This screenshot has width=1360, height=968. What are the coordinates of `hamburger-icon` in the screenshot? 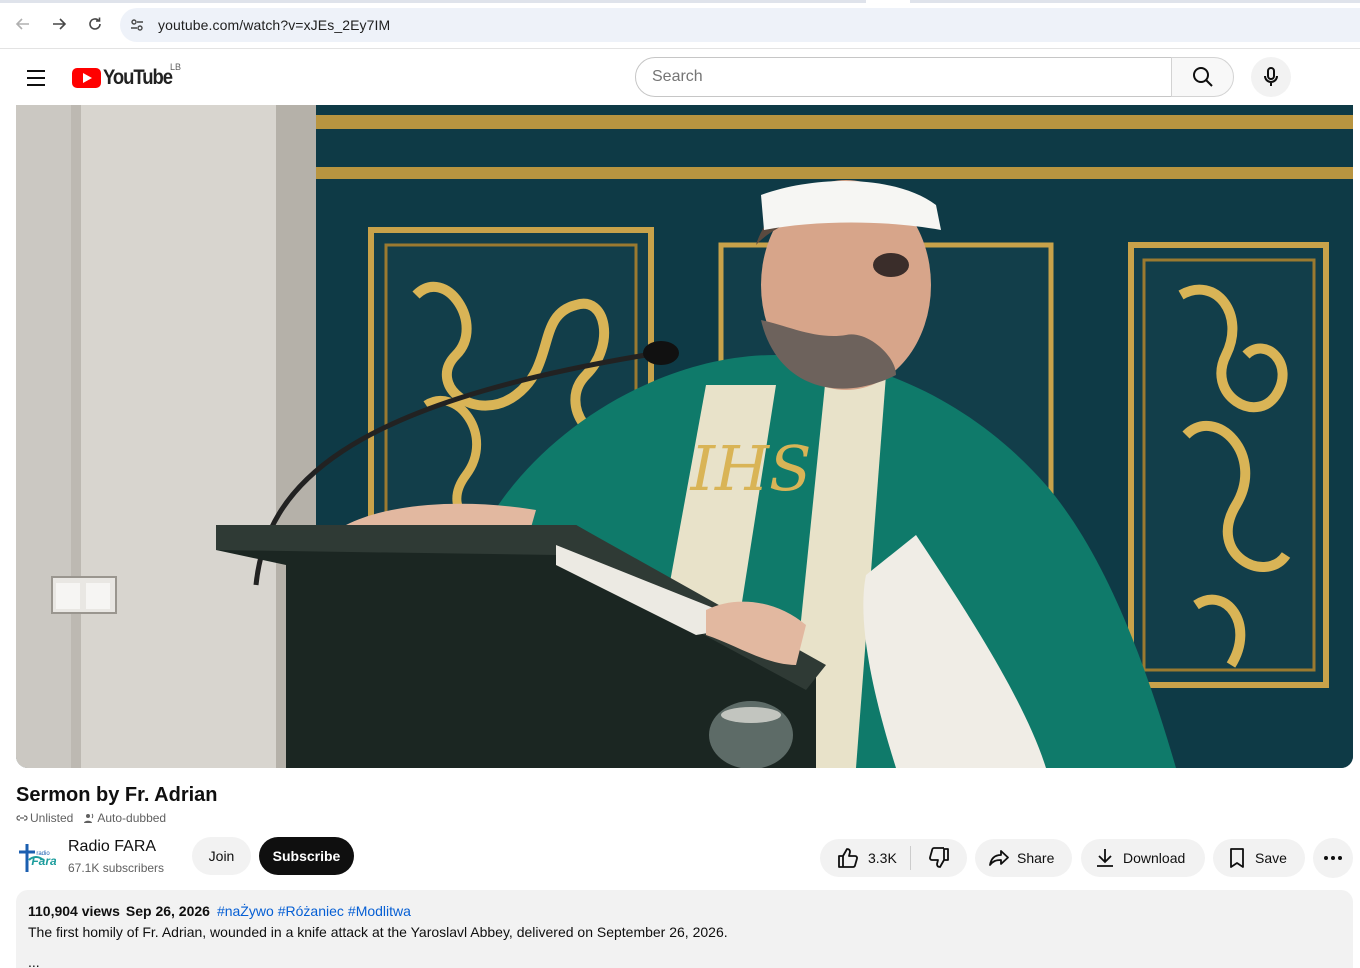 It's located at (36, 78).